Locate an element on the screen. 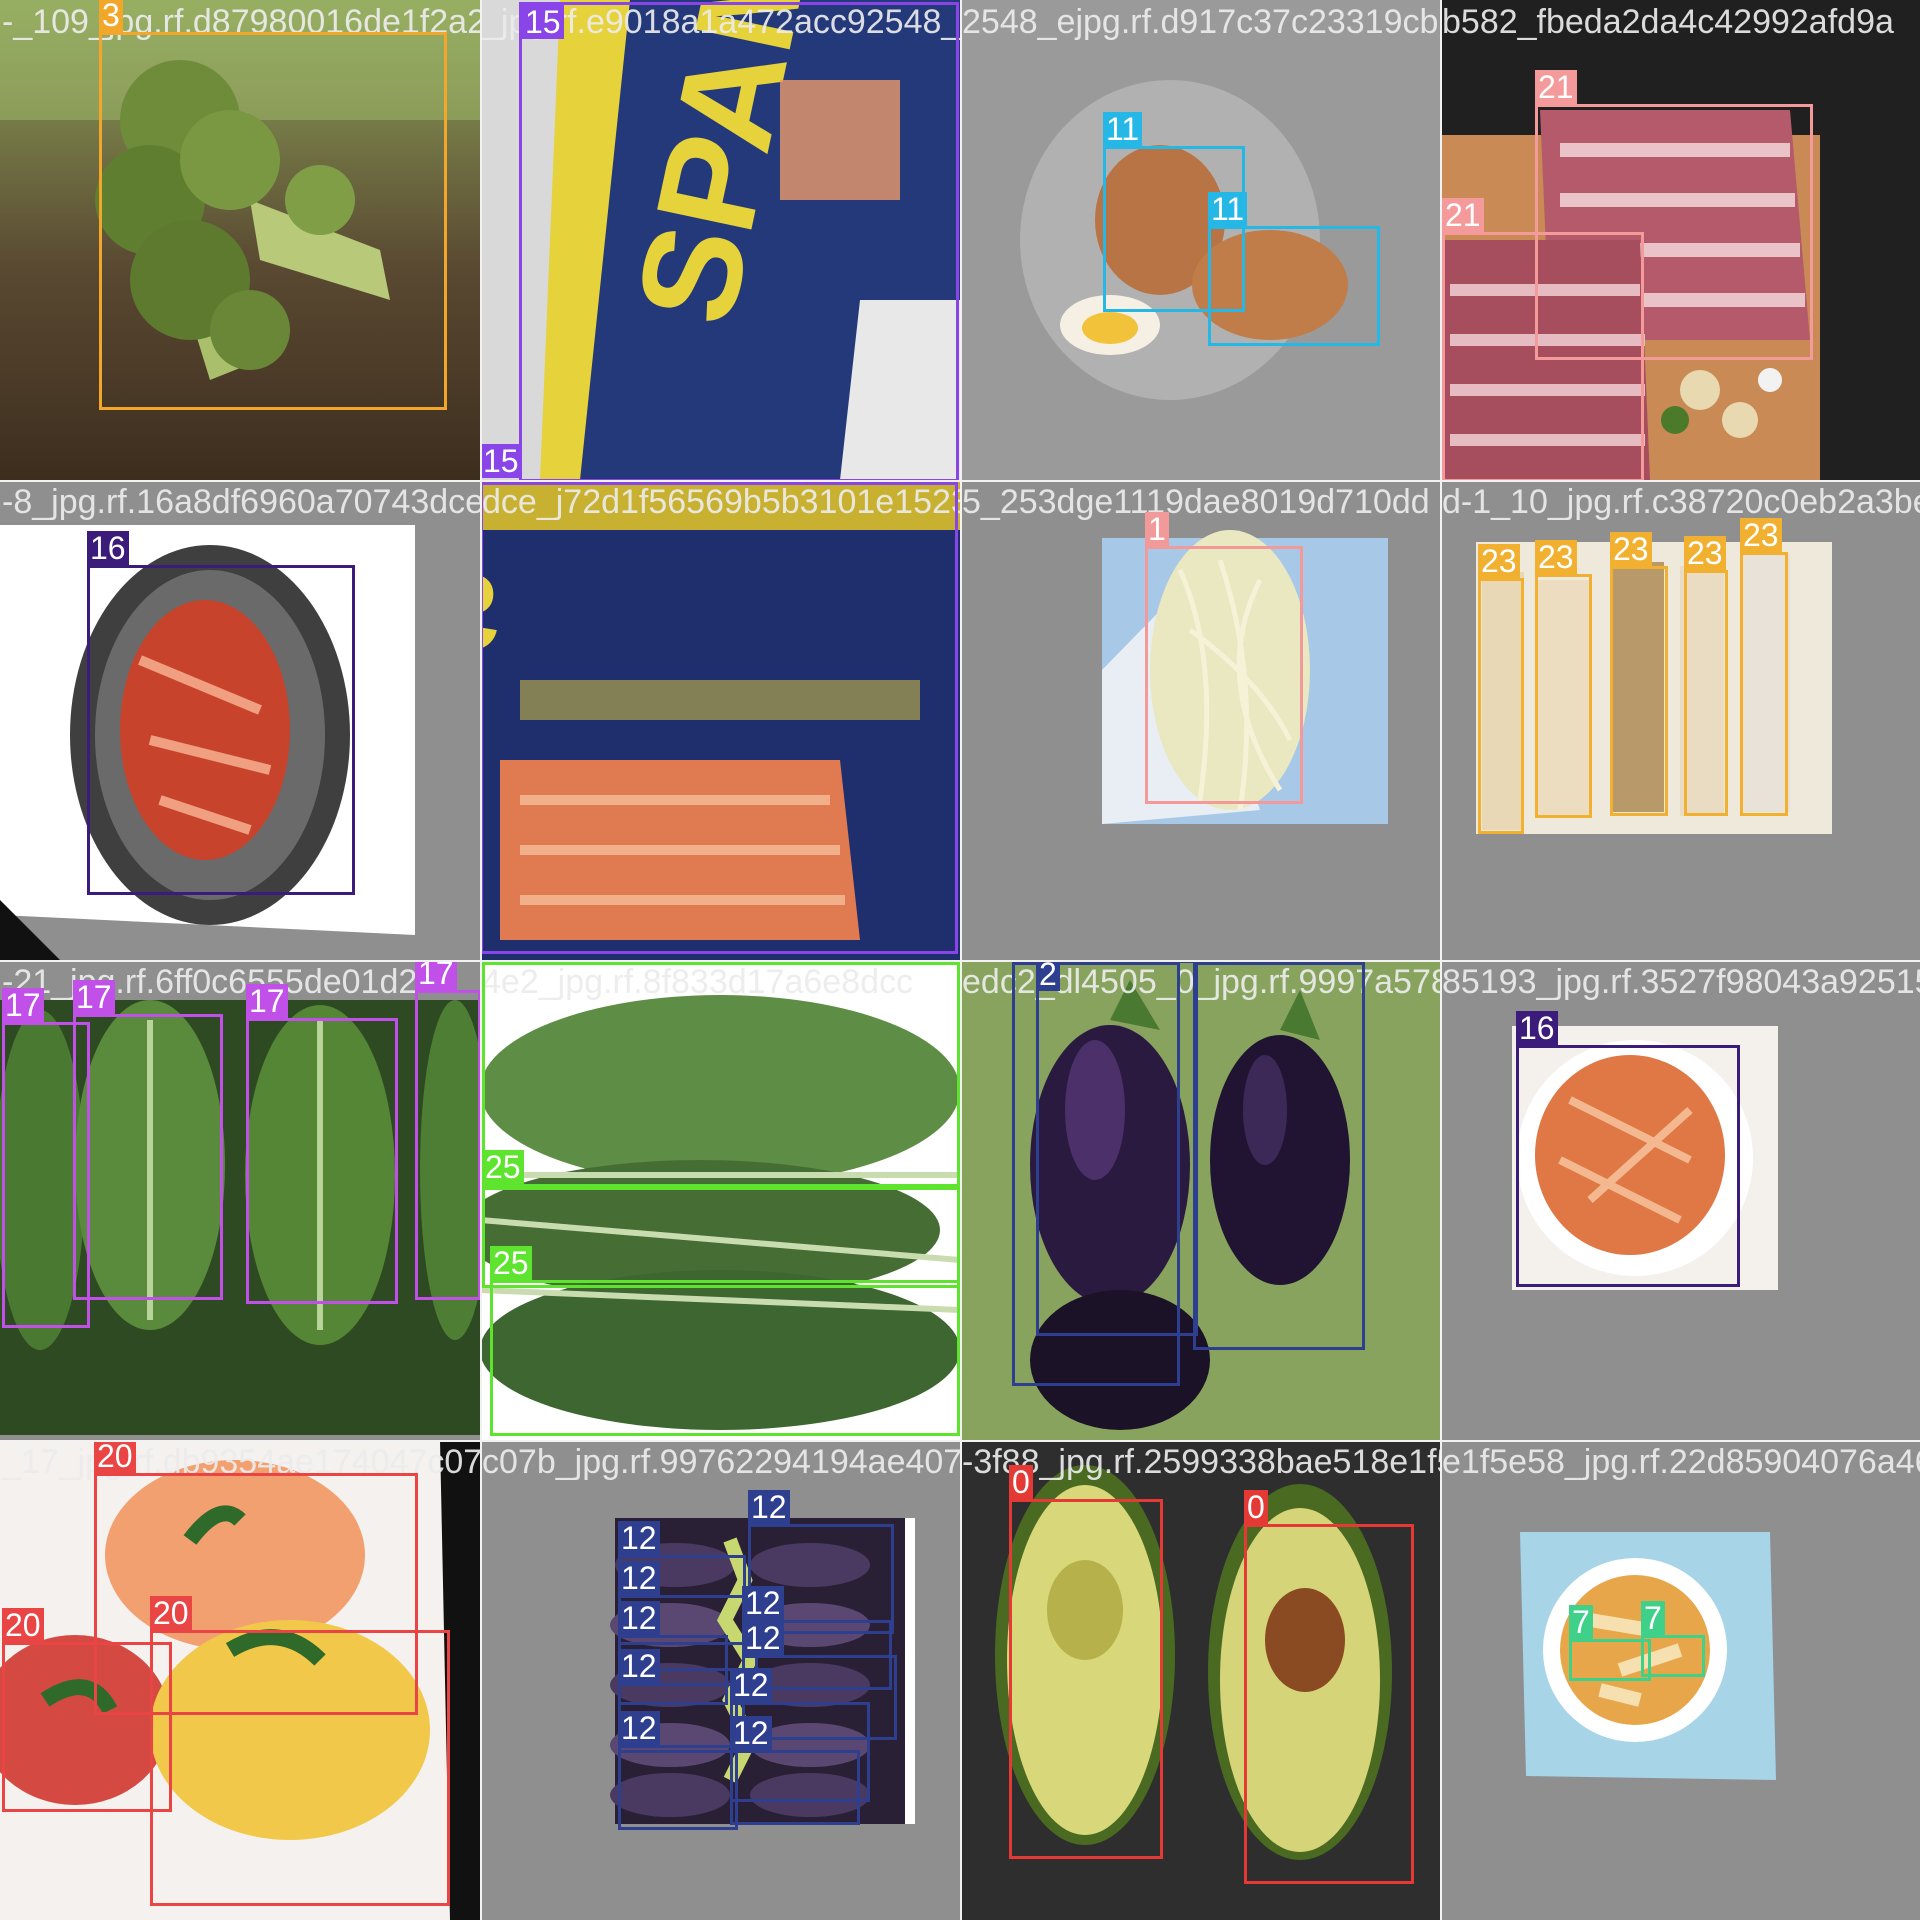 This screenshot has width=1920, height=1920. class-label: 3 is located at coordinates (111, 16).